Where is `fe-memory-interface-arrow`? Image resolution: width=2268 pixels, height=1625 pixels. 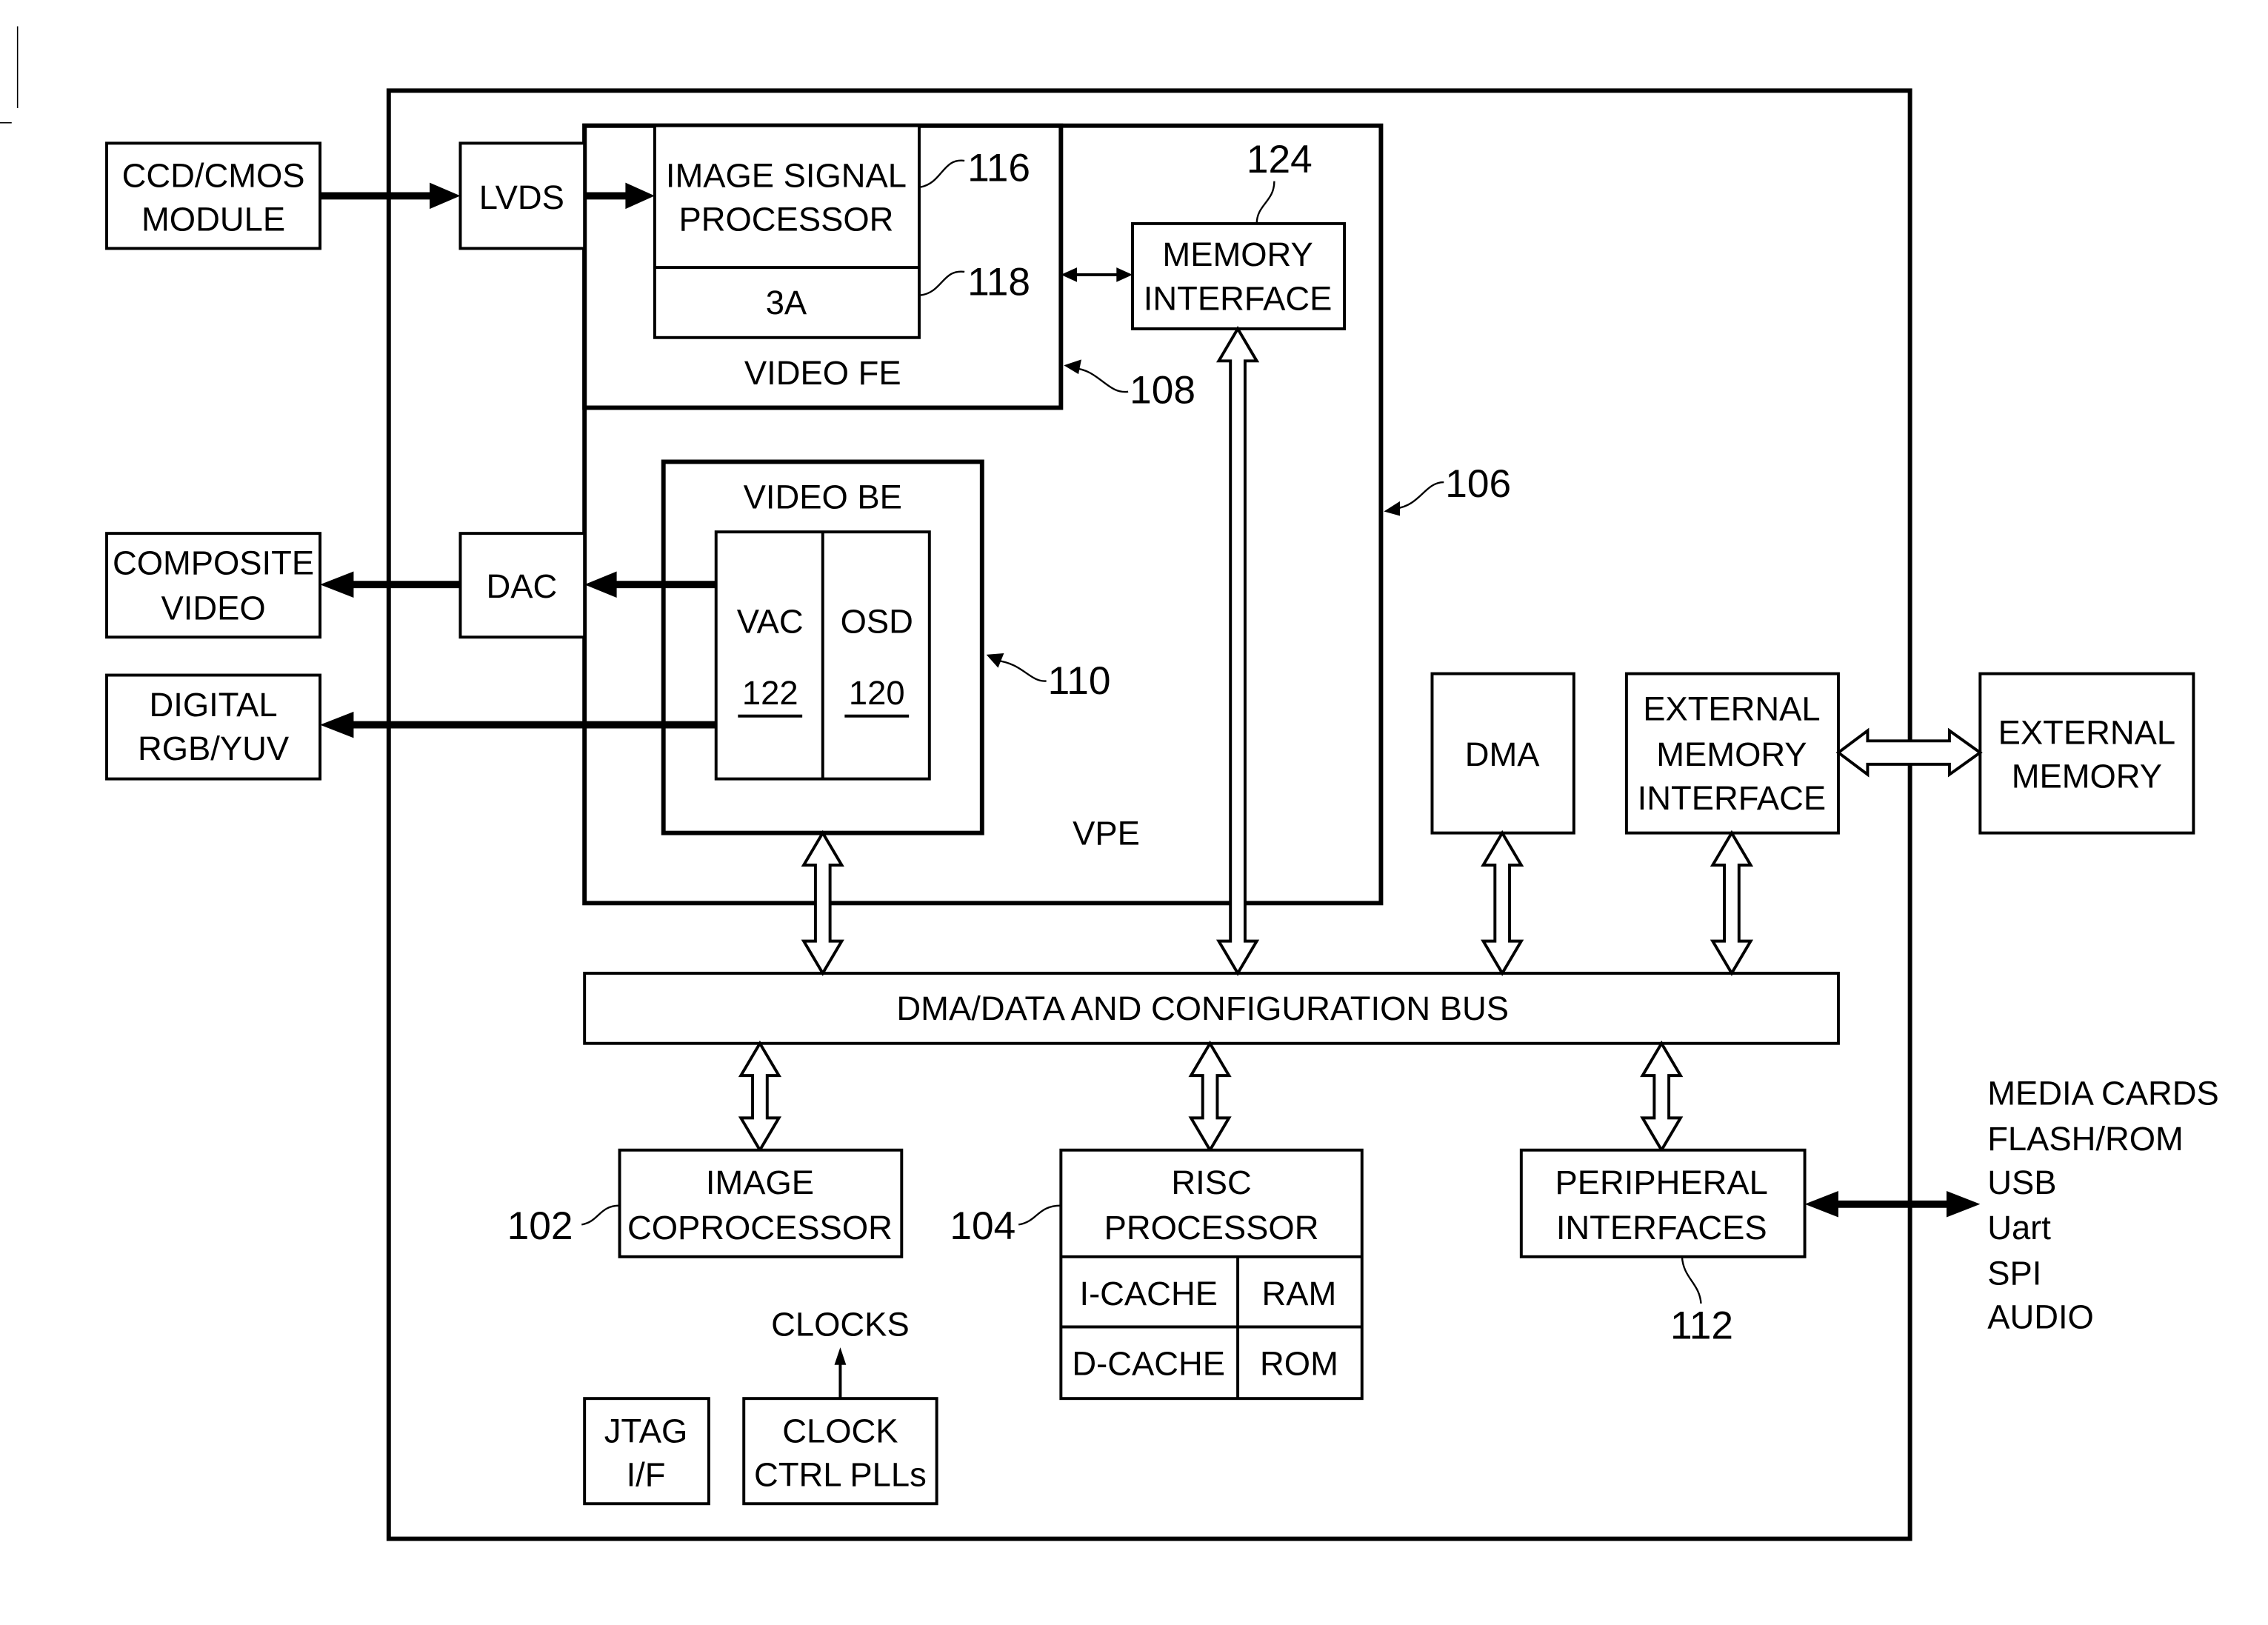 fe-memory-interface-arrow is located at coordinates (1097, 274).